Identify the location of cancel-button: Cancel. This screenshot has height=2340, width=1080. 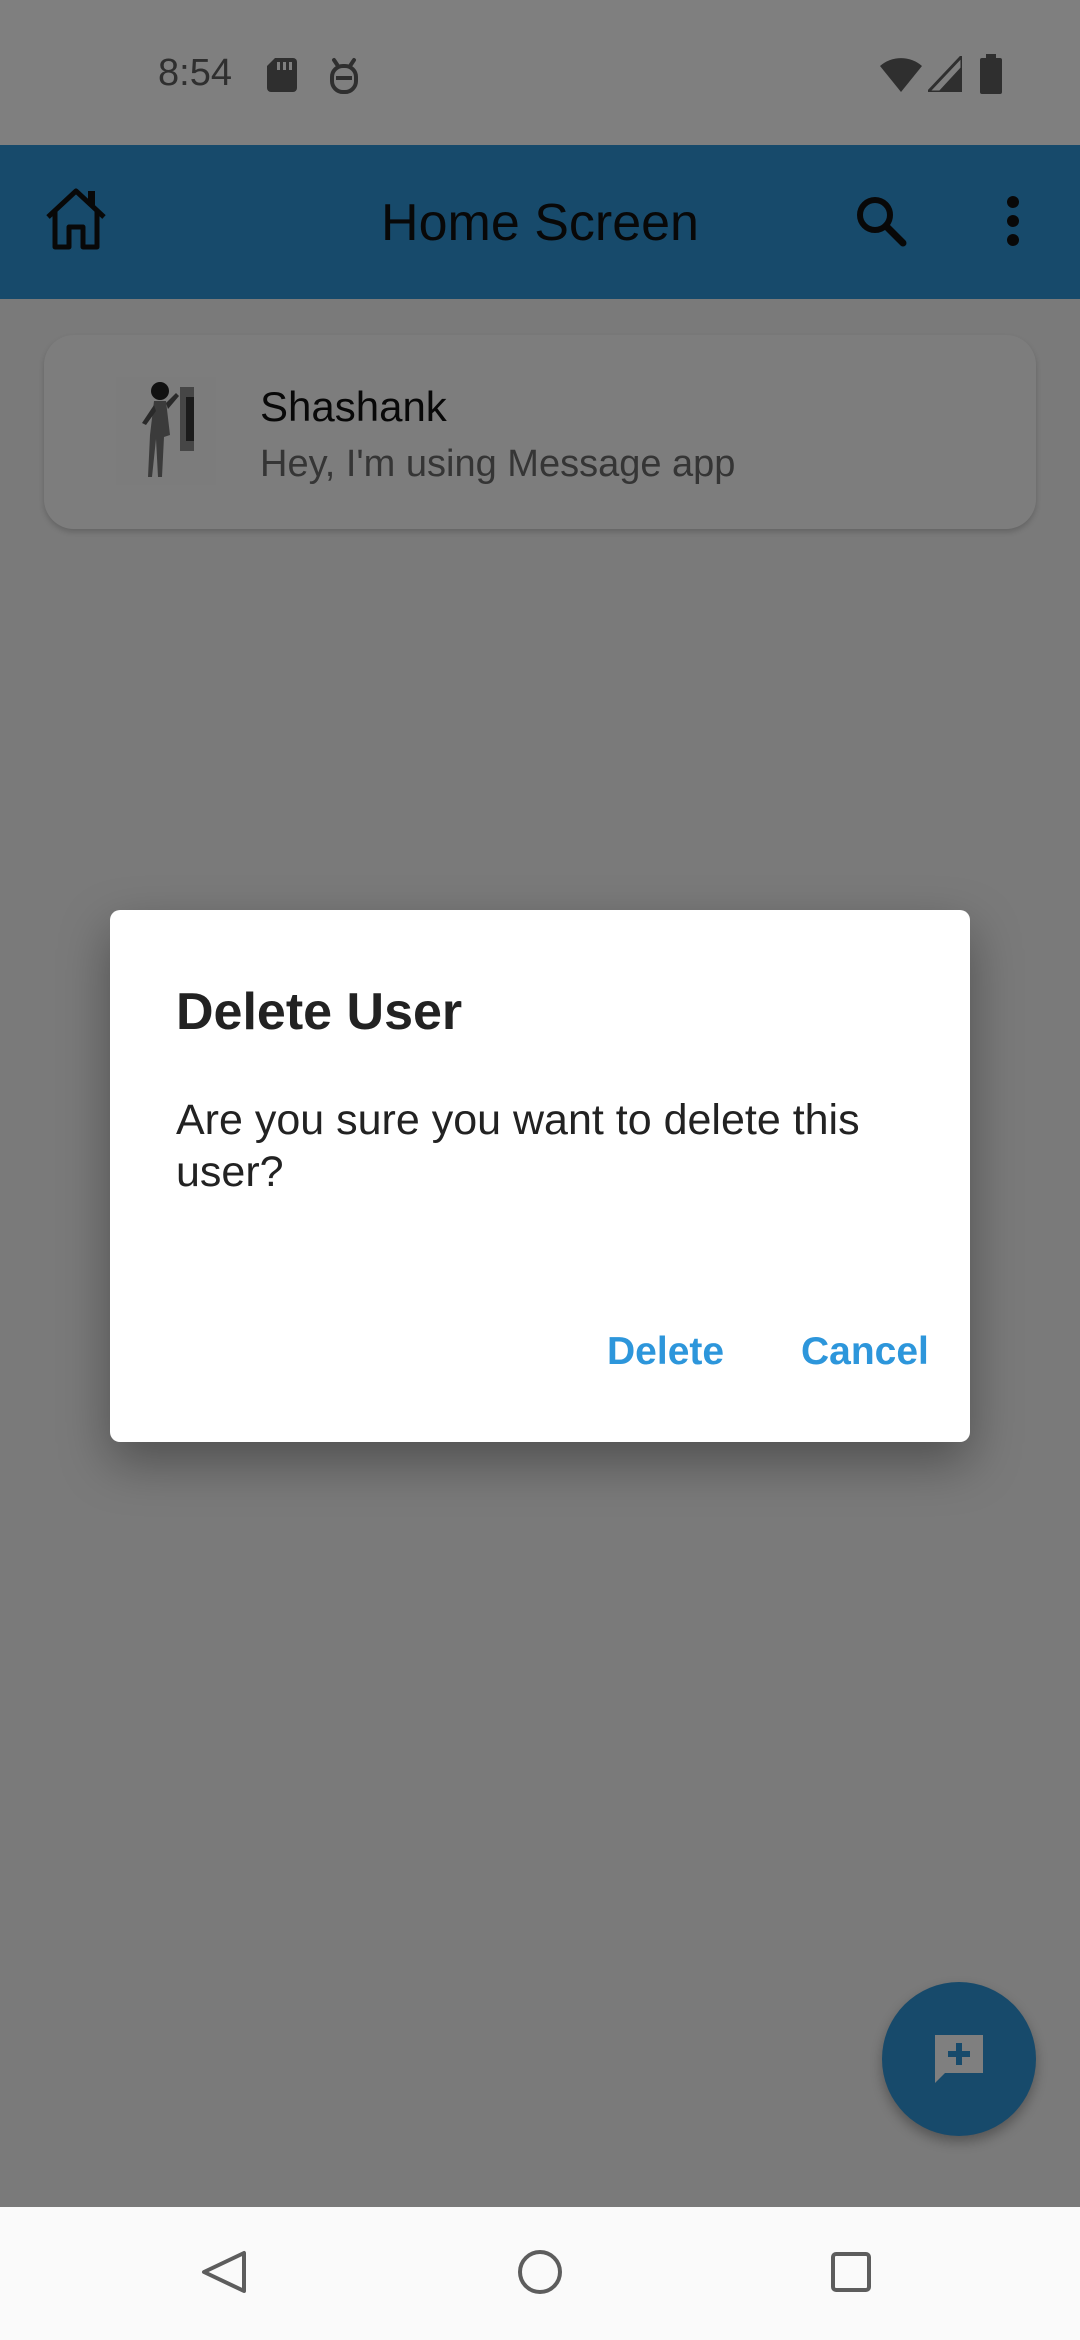
(865, 1352).